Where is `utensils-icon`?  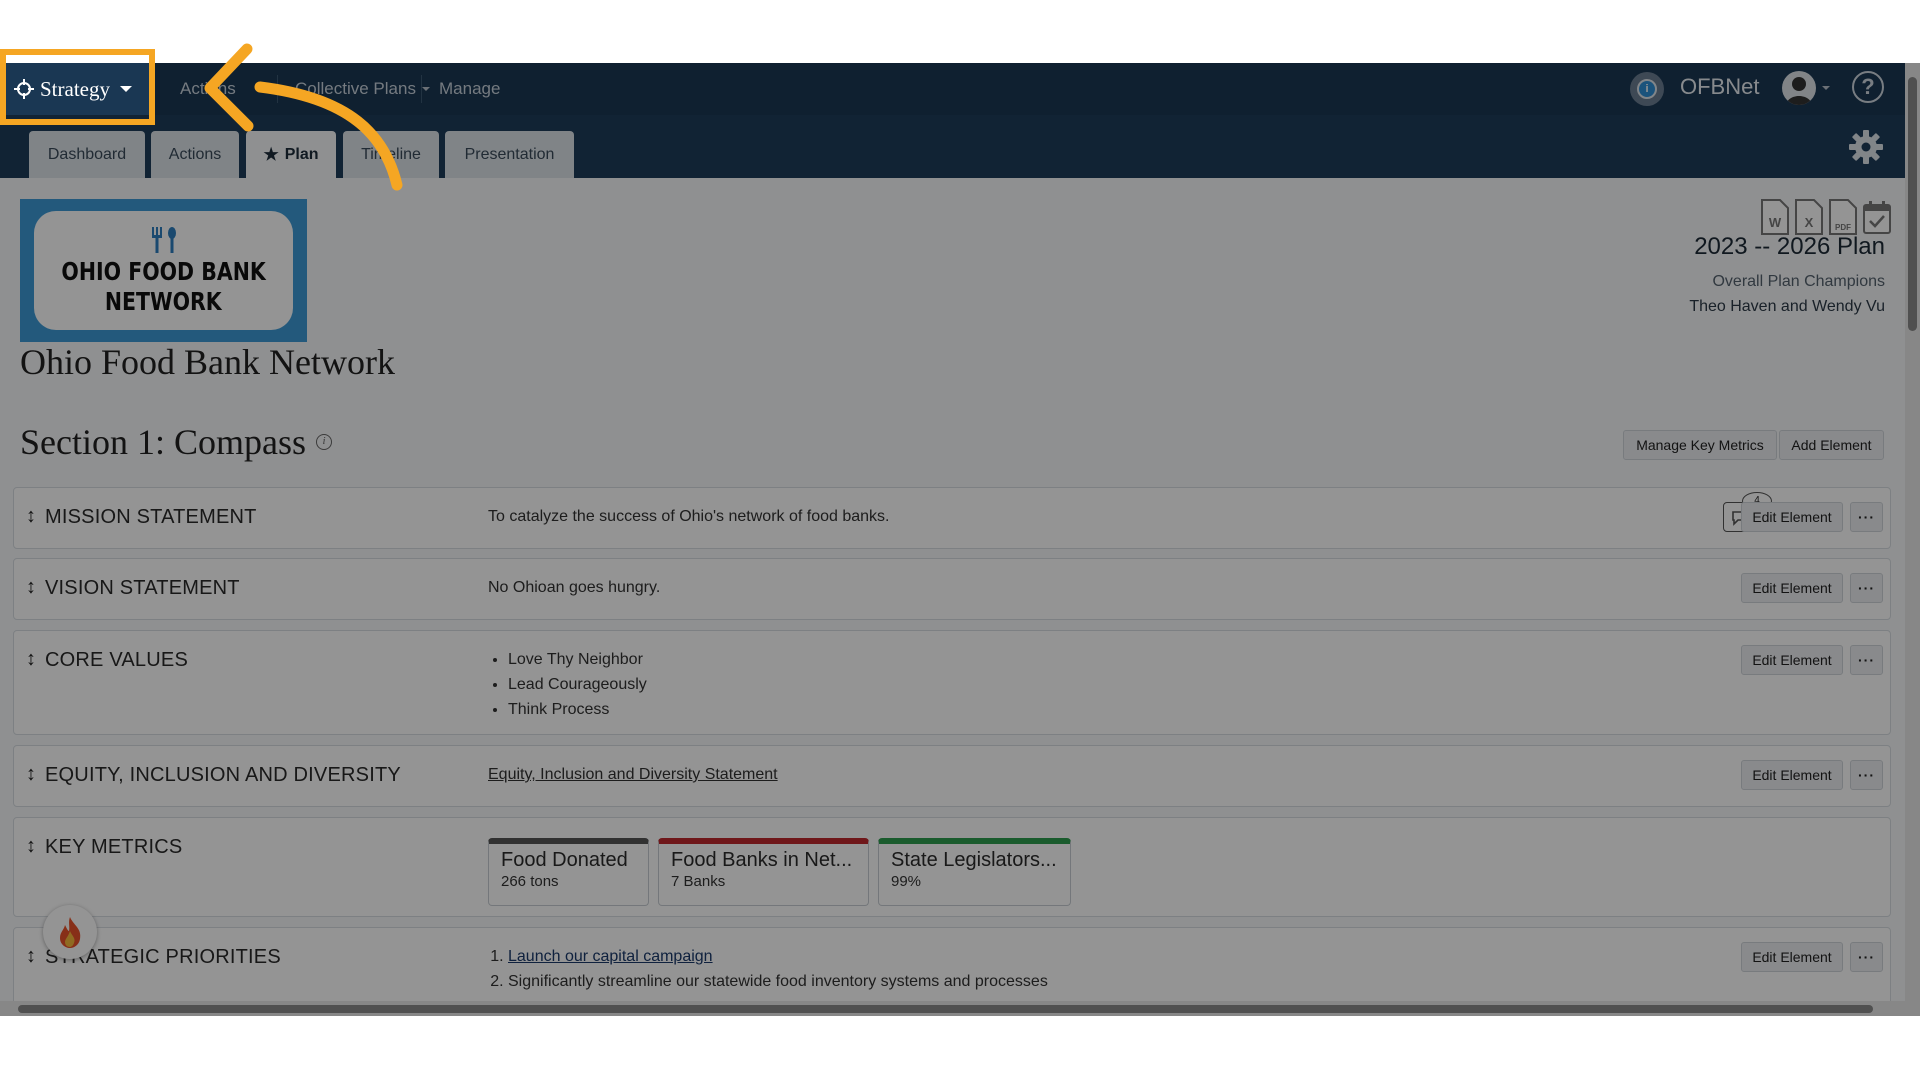
utensils-icon is located at coordinates (163, 239).